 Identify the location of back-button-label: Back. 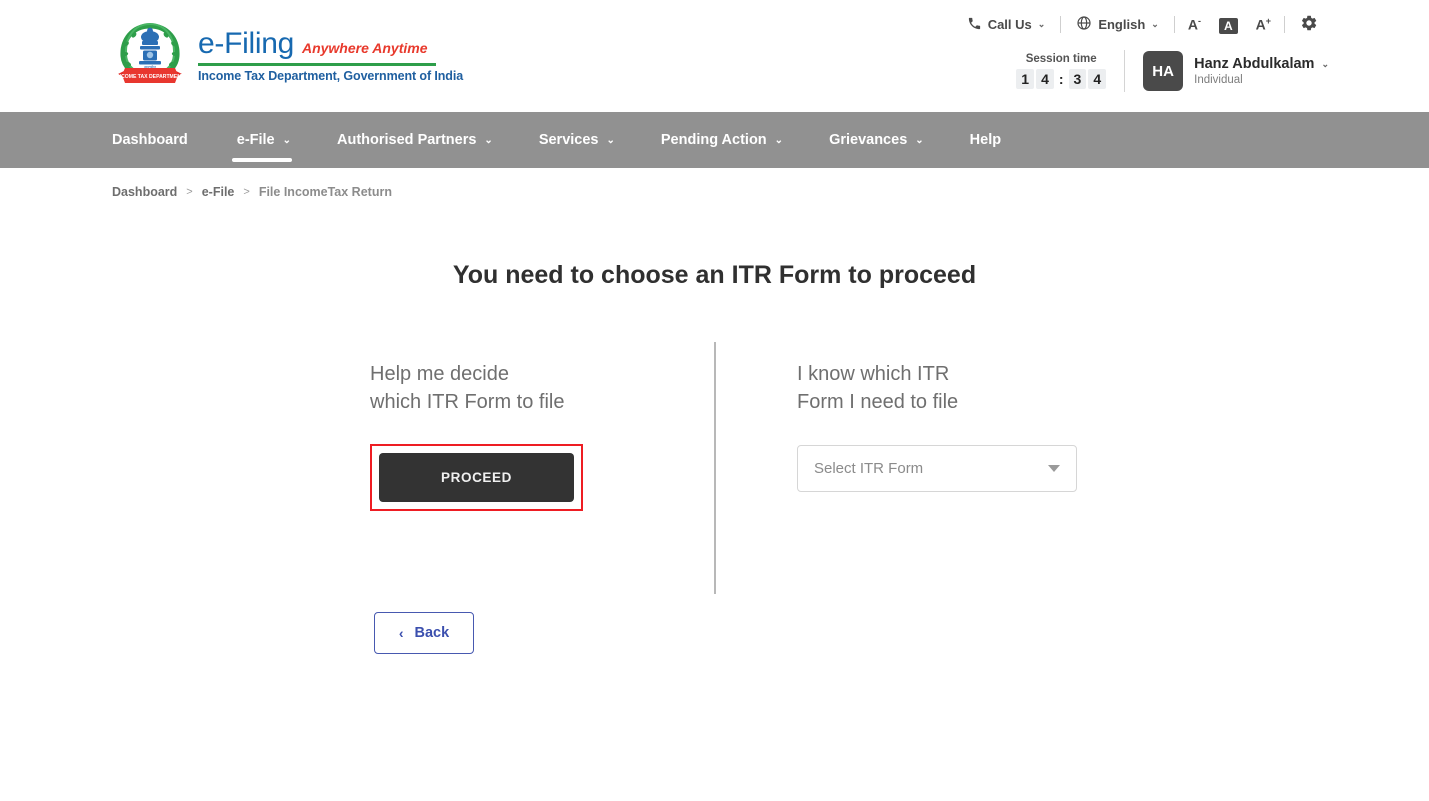
(432, 633).